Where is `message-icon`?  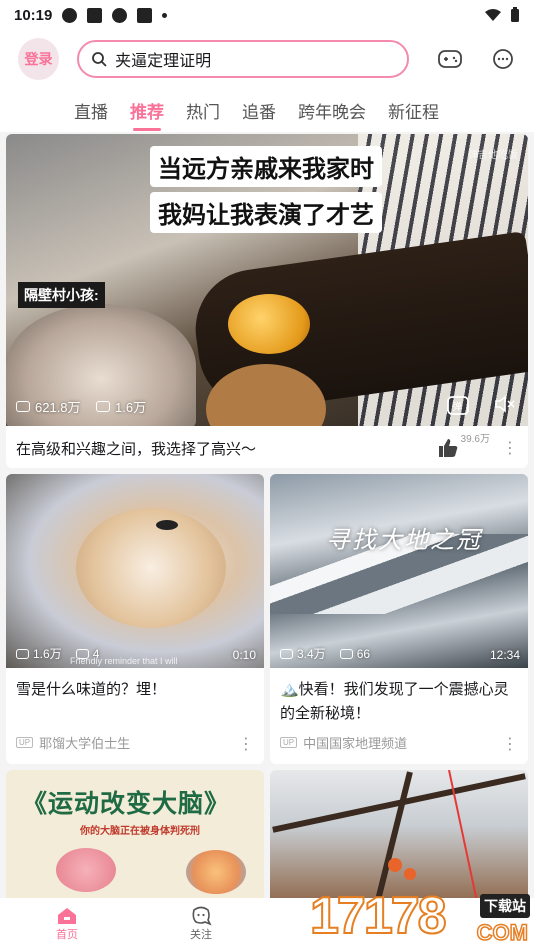 message-icon is located at coordinates (503, 59).